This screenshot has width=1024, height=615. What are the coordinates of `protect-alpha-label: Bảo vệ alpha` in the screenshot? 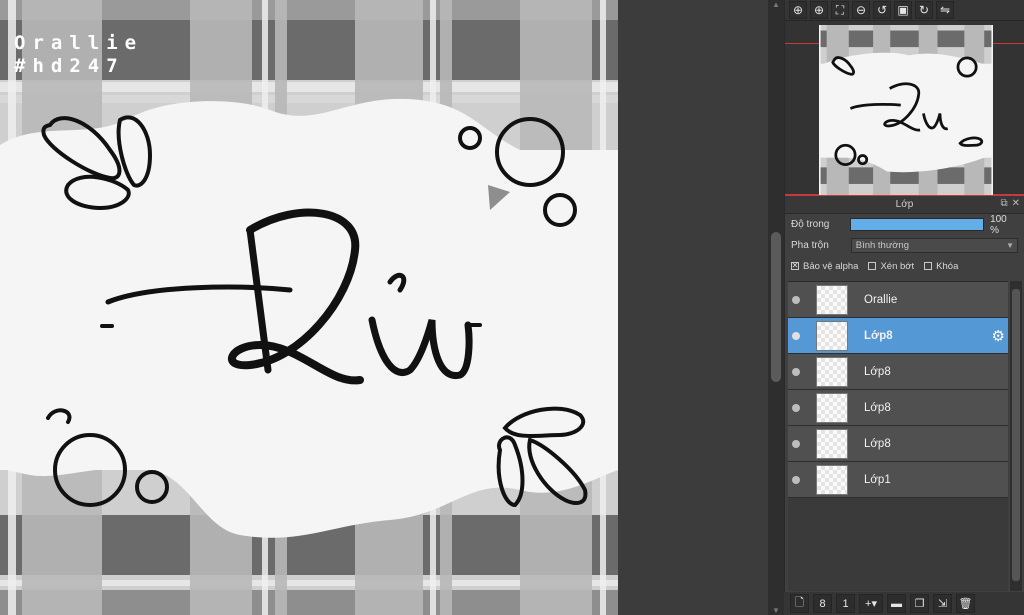 It's located at (831, 266).